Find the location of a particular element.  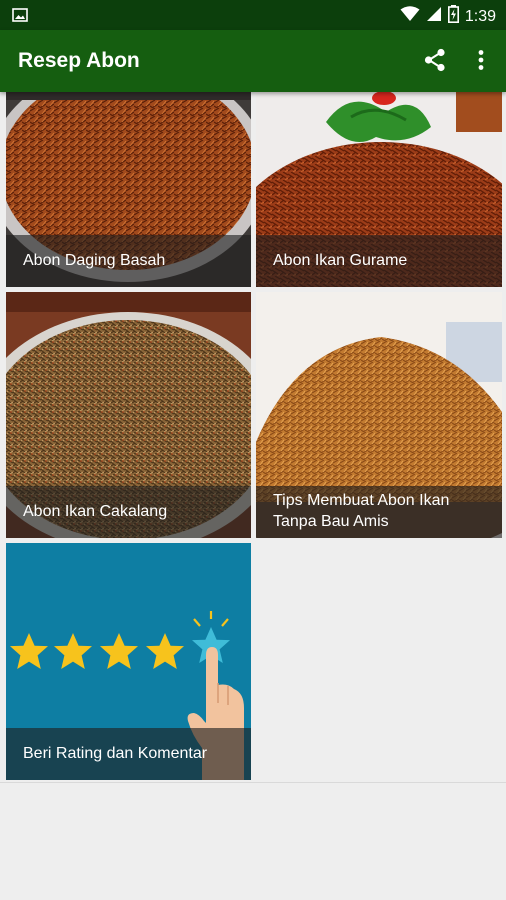

recipe-card: Abon Daging Basah is located at coordinates (128, 189).